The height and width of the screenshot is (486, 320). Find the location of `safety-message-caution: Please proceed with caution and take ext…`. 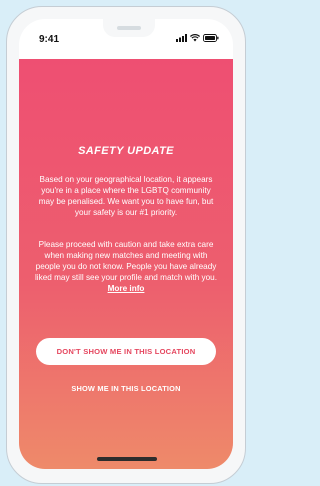

safety-message-caution: Please proceed with caution and take ext… is located at coordinates (126, 266).